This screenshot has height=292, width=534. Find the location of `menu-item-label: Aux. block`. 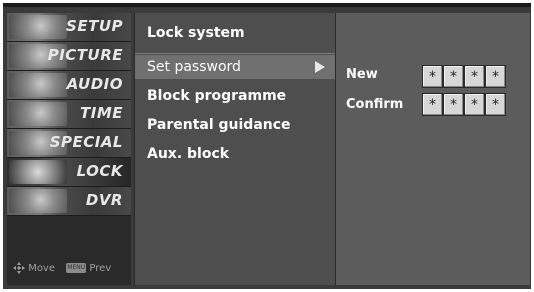

menu-item-label: Aux. block is located at coordinates (188, 154).